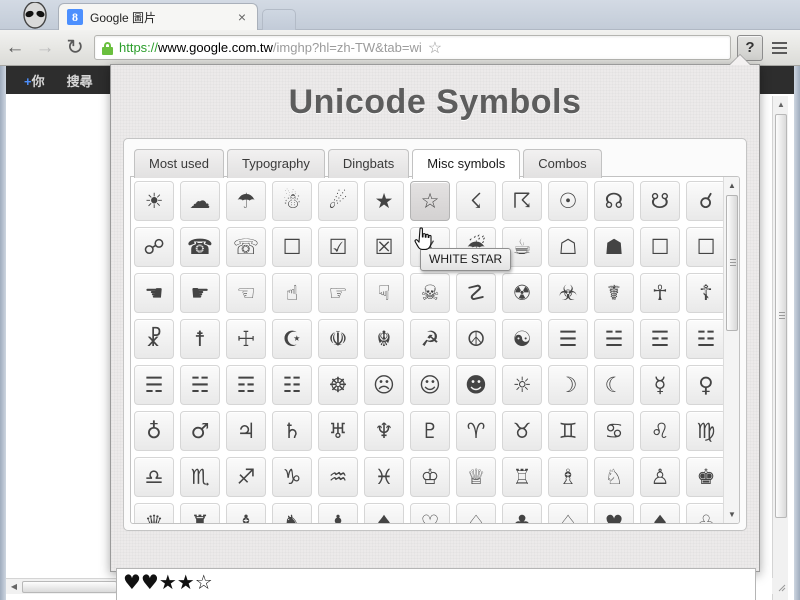 The image size is (800, 600). What do you see at coordinates (660, 513) in the screenshot?
I see `symbol-cell: ♦` at bounding box center [660, 513].